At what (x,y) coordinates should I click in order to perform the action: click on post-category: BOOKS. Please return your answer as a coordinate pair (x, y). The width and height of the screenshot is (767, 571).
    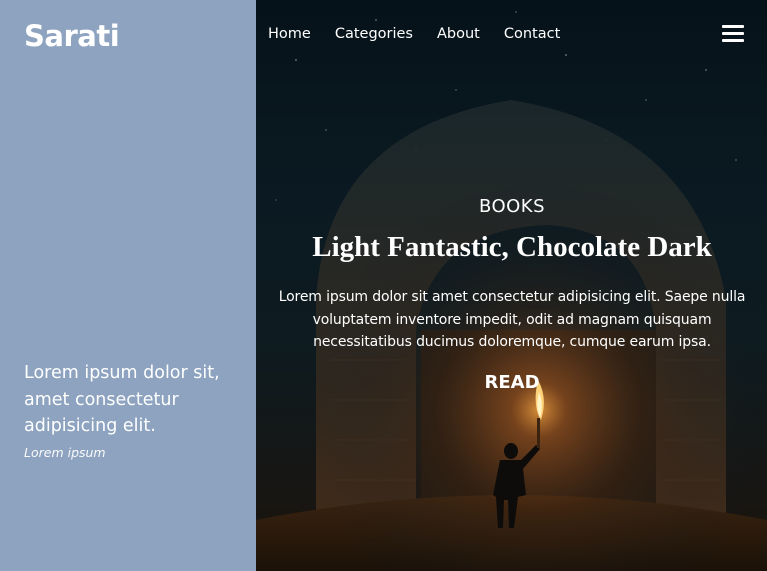
    Looking at the image, I should click on (512, 207).